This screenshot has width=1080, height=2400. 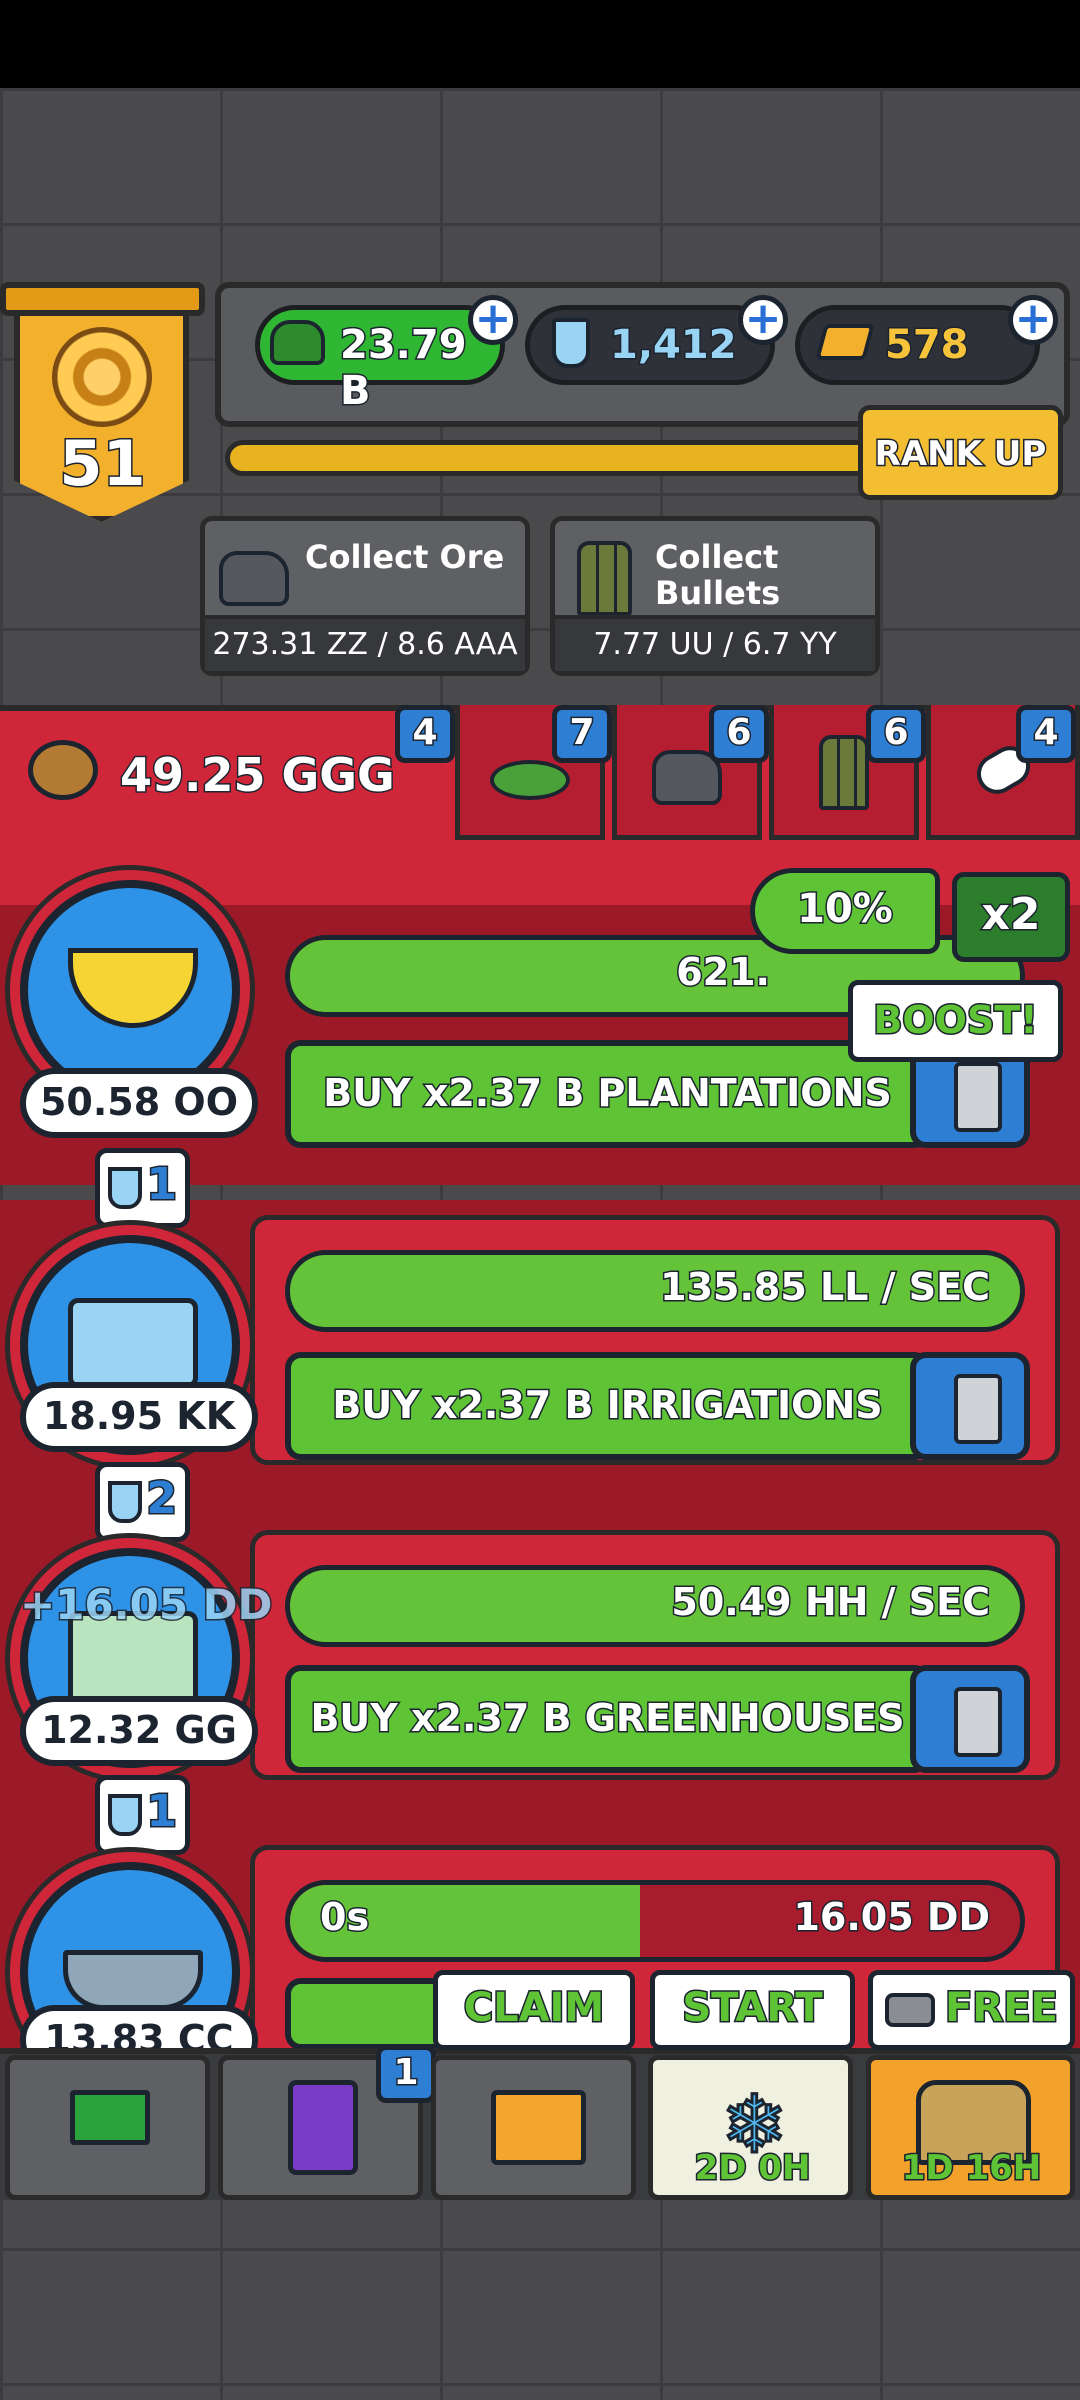 What do you see at coordinates (1033, 320) in the screenshot?
I see `add-gold-button: +` at bounding box center [1033, 320].